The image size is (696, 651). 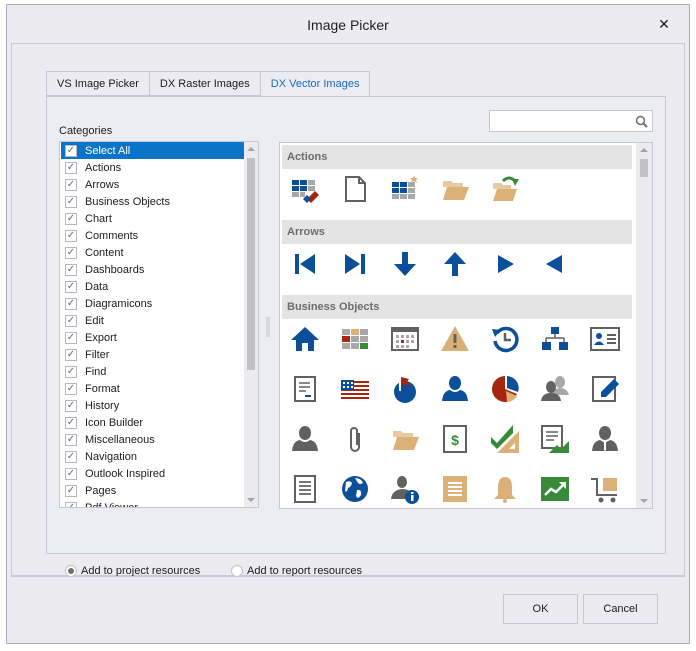 What do you see at coordinates (153, 473) in the screenshot?
I see `category-item: ✓ Outlook Inspired` at bounding box center [153, 473].